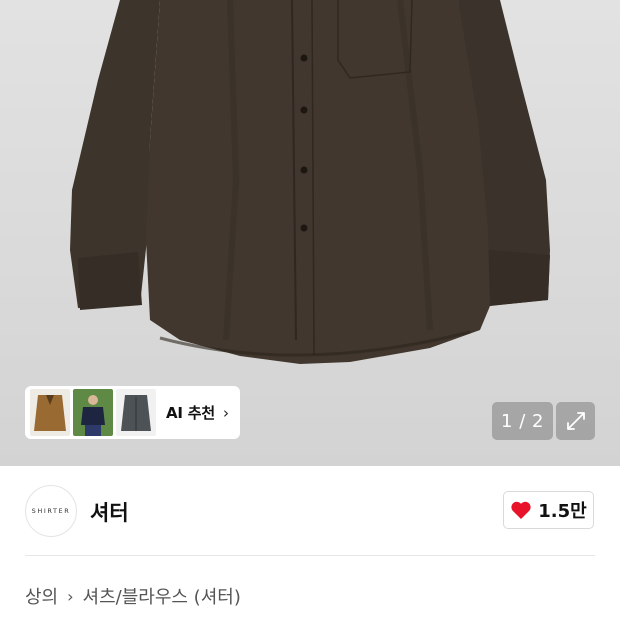  What do you see at coordinates (162, 596) in the screenshot?
I see `breadcrumb-subcategory: 셔츠/블라우스 (셔터)` at bounding box center [162, 596].